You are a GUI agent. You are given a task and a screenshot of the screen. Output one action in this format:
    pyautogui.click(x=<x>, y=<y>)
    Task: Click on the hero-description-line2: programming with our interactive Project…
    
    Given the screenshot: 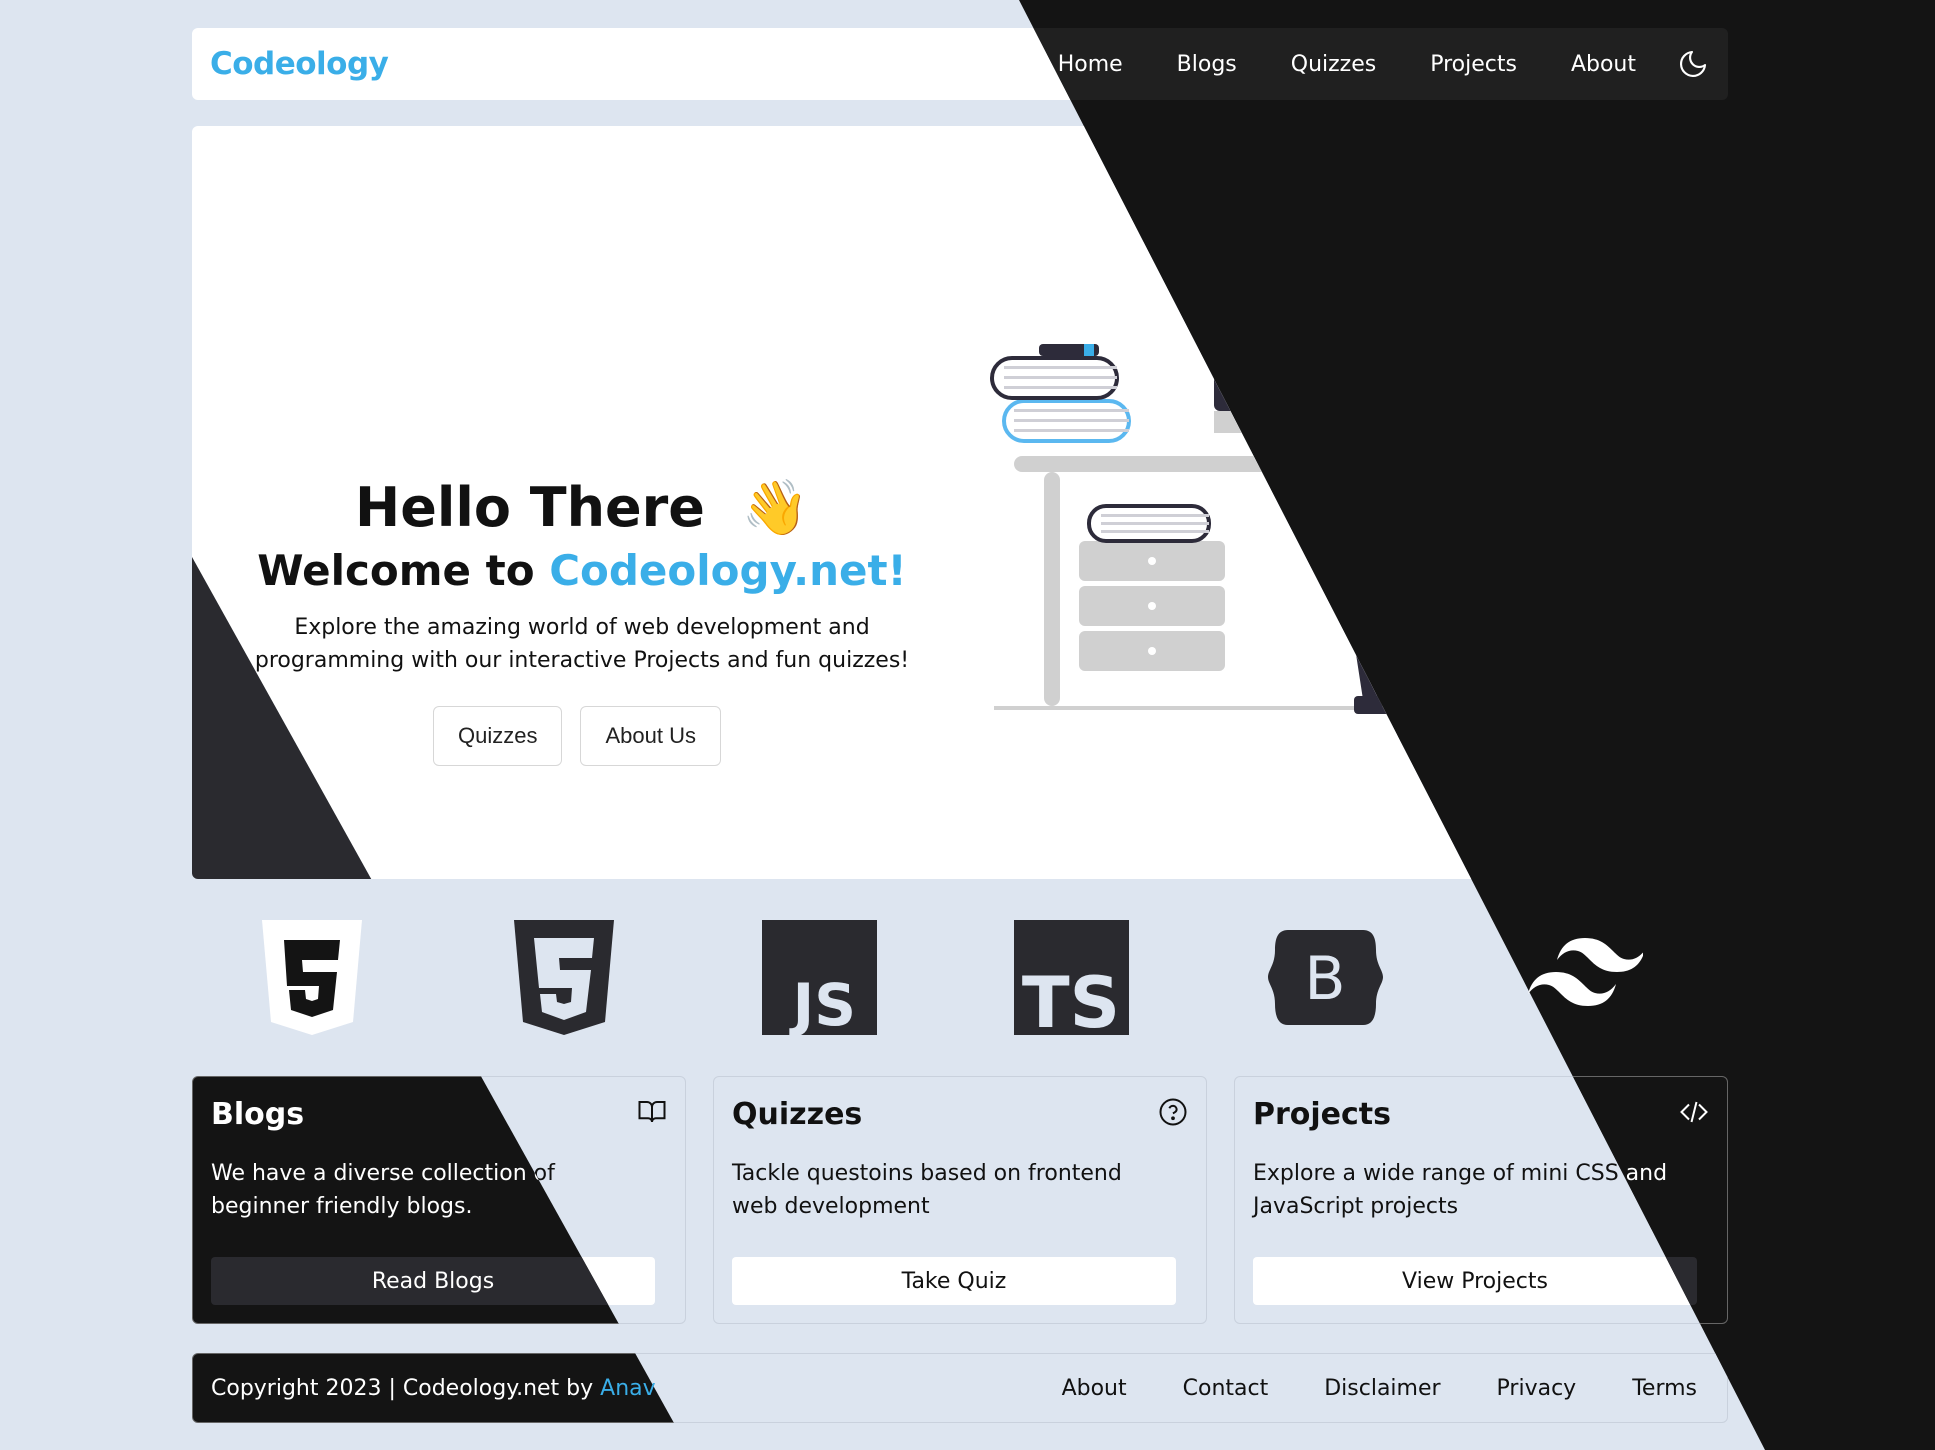 What is the action you would take?
    pyautogui.click(x=582, y=660)
    